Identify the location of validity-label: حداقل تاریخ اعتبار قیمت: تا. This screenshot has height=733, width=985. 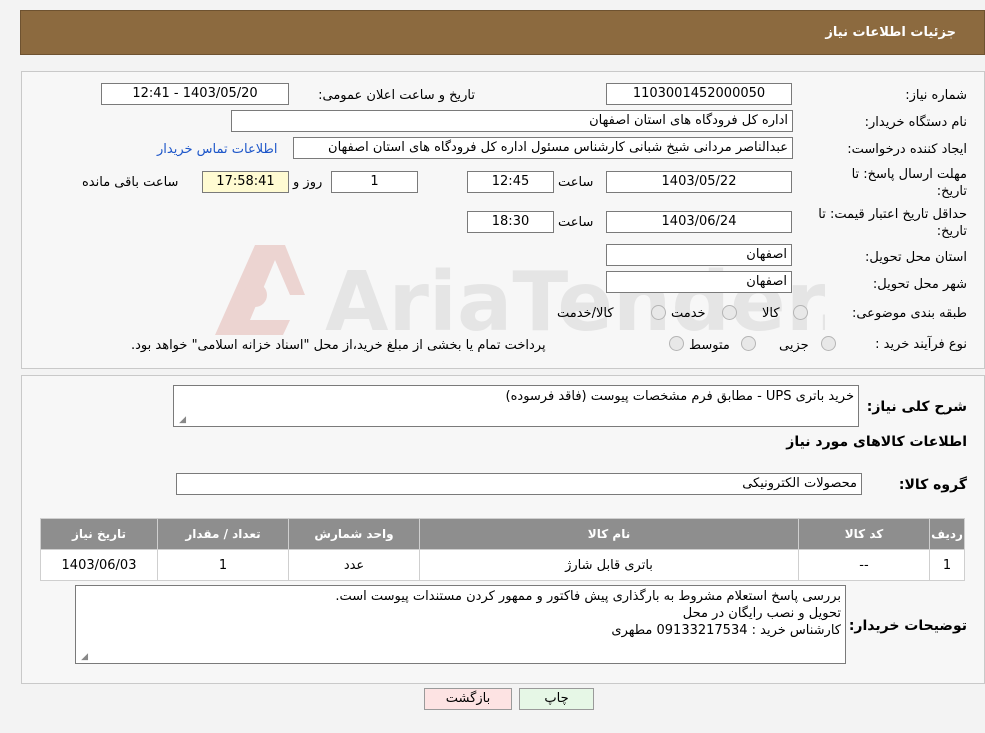
(892, 214).